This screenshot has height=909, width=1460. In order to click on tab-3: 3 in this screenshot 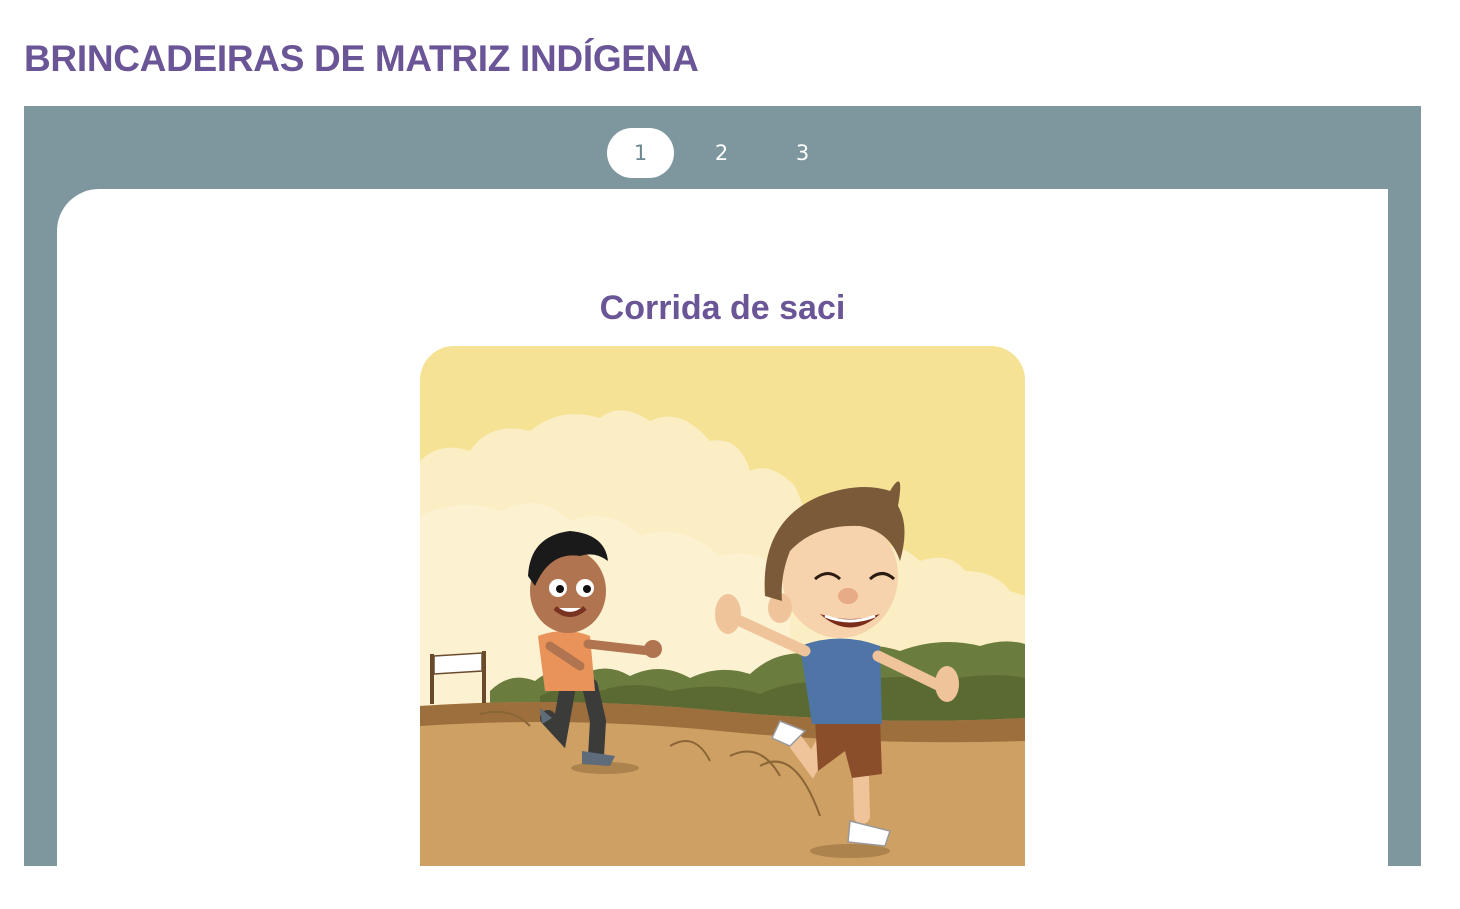, I will do `click(802, 153)`.